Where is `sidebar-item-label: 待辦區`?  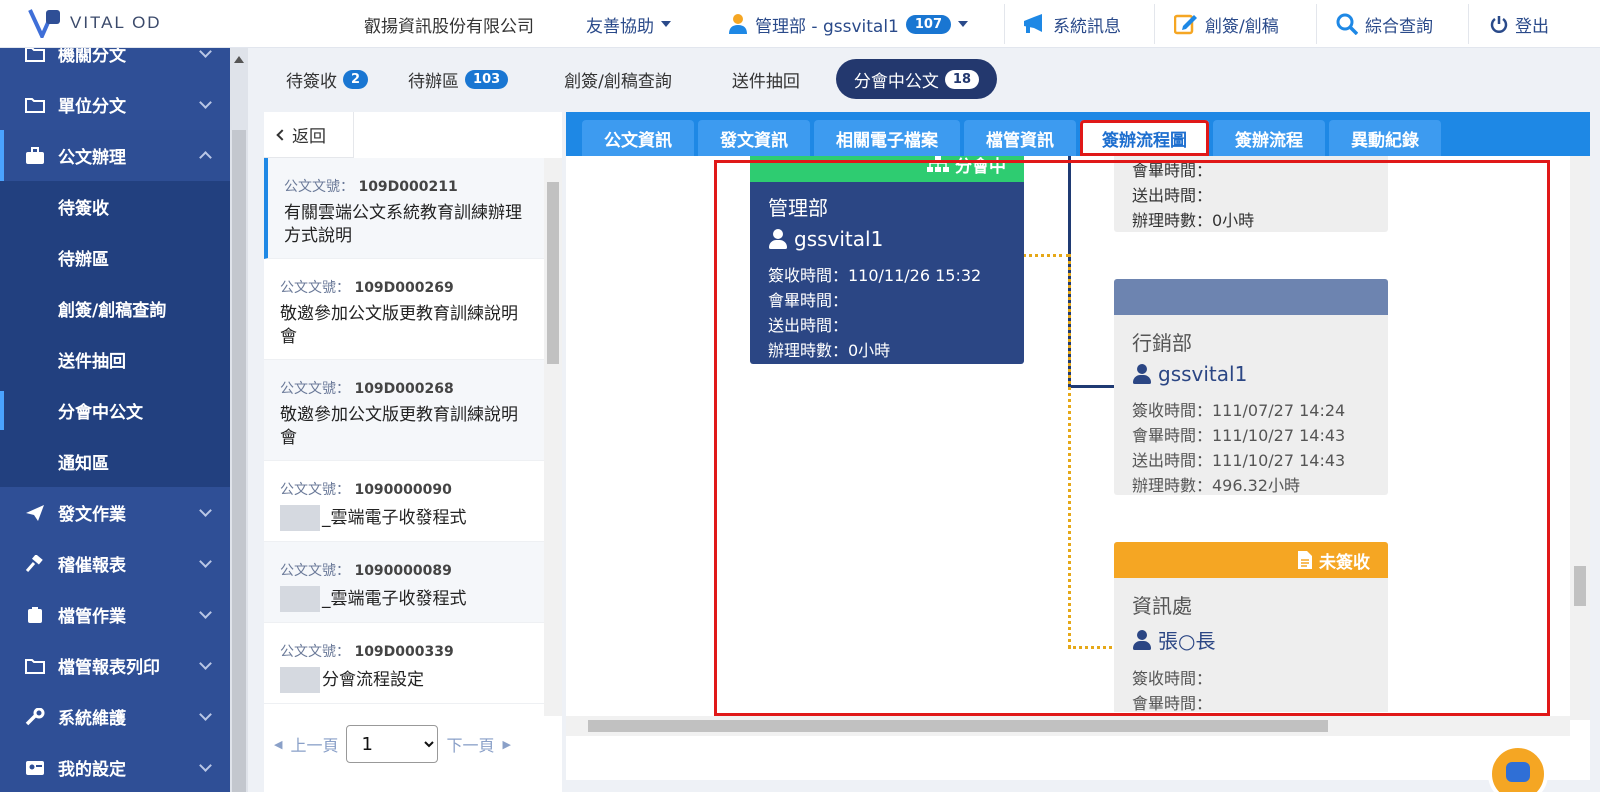 sidebar-item-label: 待辦區 is located at coordinates (83, 260).